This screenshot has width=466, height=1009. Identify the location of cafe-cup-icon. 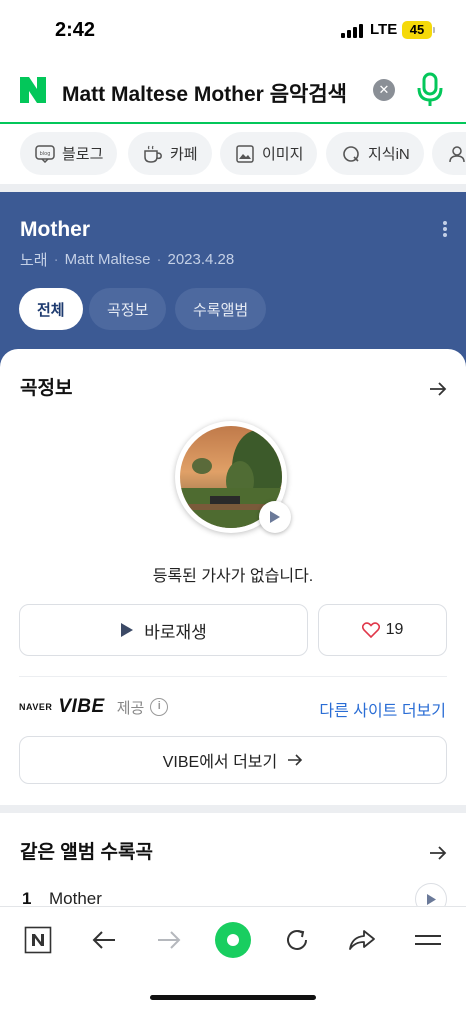
(153, 154).